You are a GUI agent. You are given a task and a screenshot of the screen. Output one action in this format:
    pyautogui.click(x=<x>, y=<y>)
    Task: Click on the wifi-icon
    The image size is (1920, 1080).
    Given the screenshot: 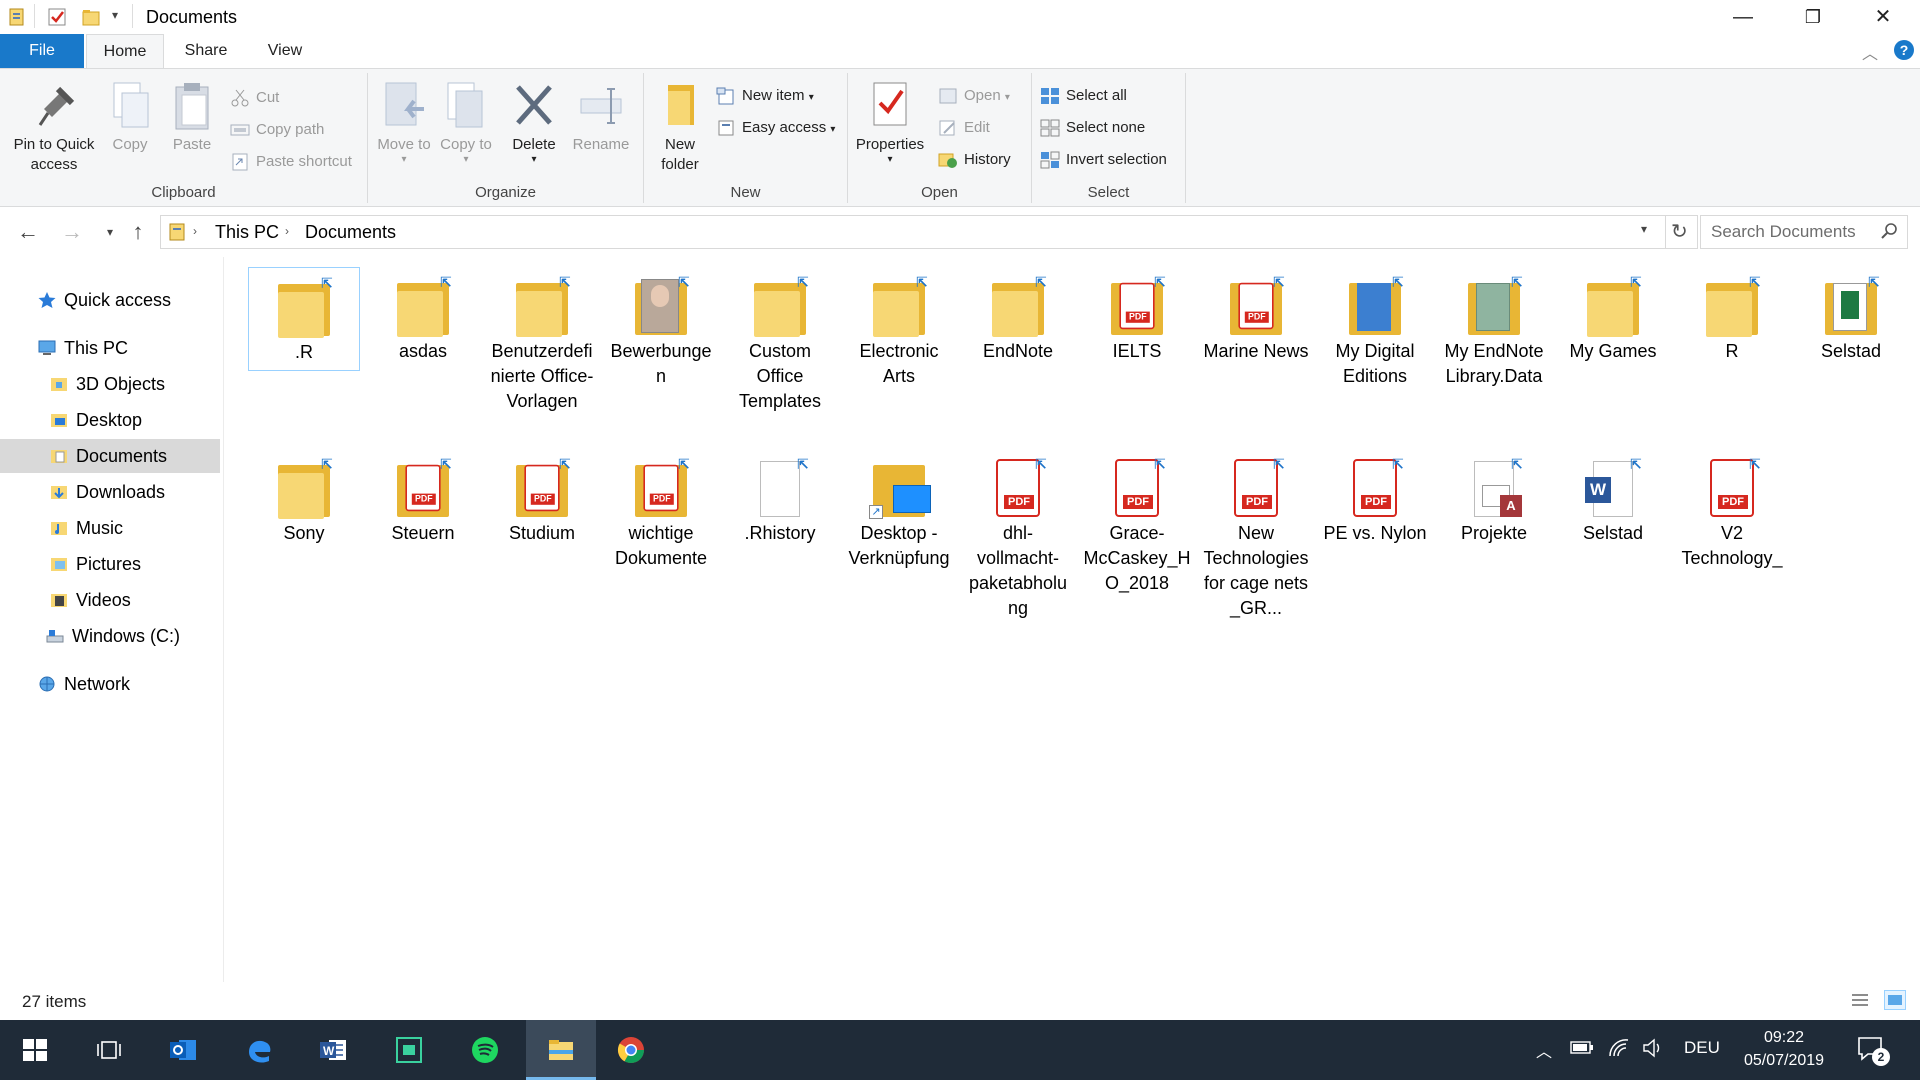 What is the action you would take?
    pyautogui.click(x=1619, y=1048)
    